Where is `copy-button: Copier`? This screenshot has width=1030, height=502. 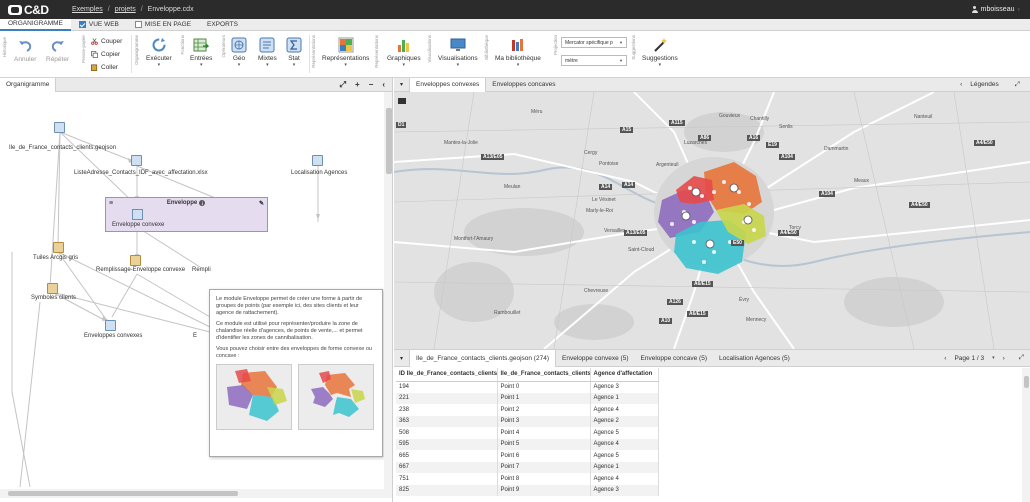 copy-button: Copier is located at coordinates (105, 54).